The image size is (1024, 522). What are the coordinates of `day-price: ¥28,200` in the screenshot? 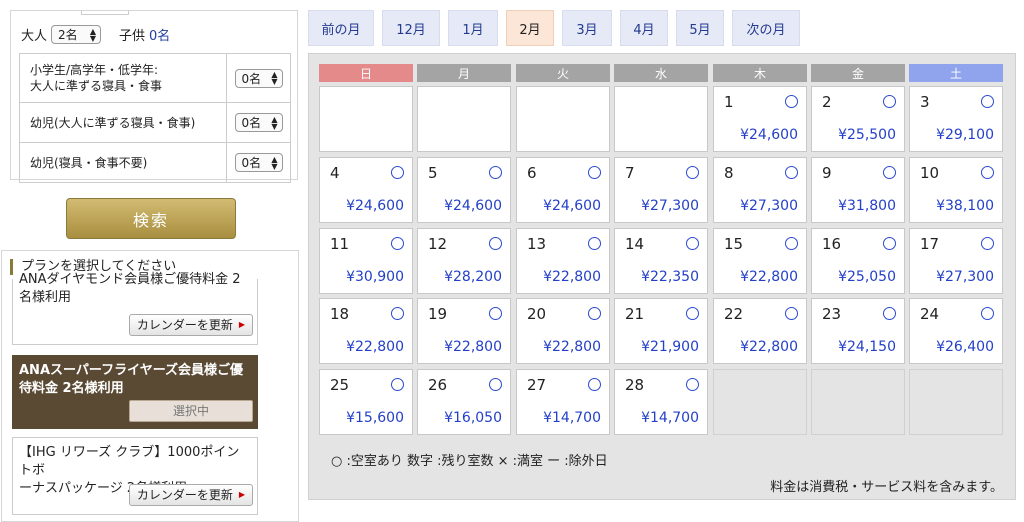 It's located at (473, 277).